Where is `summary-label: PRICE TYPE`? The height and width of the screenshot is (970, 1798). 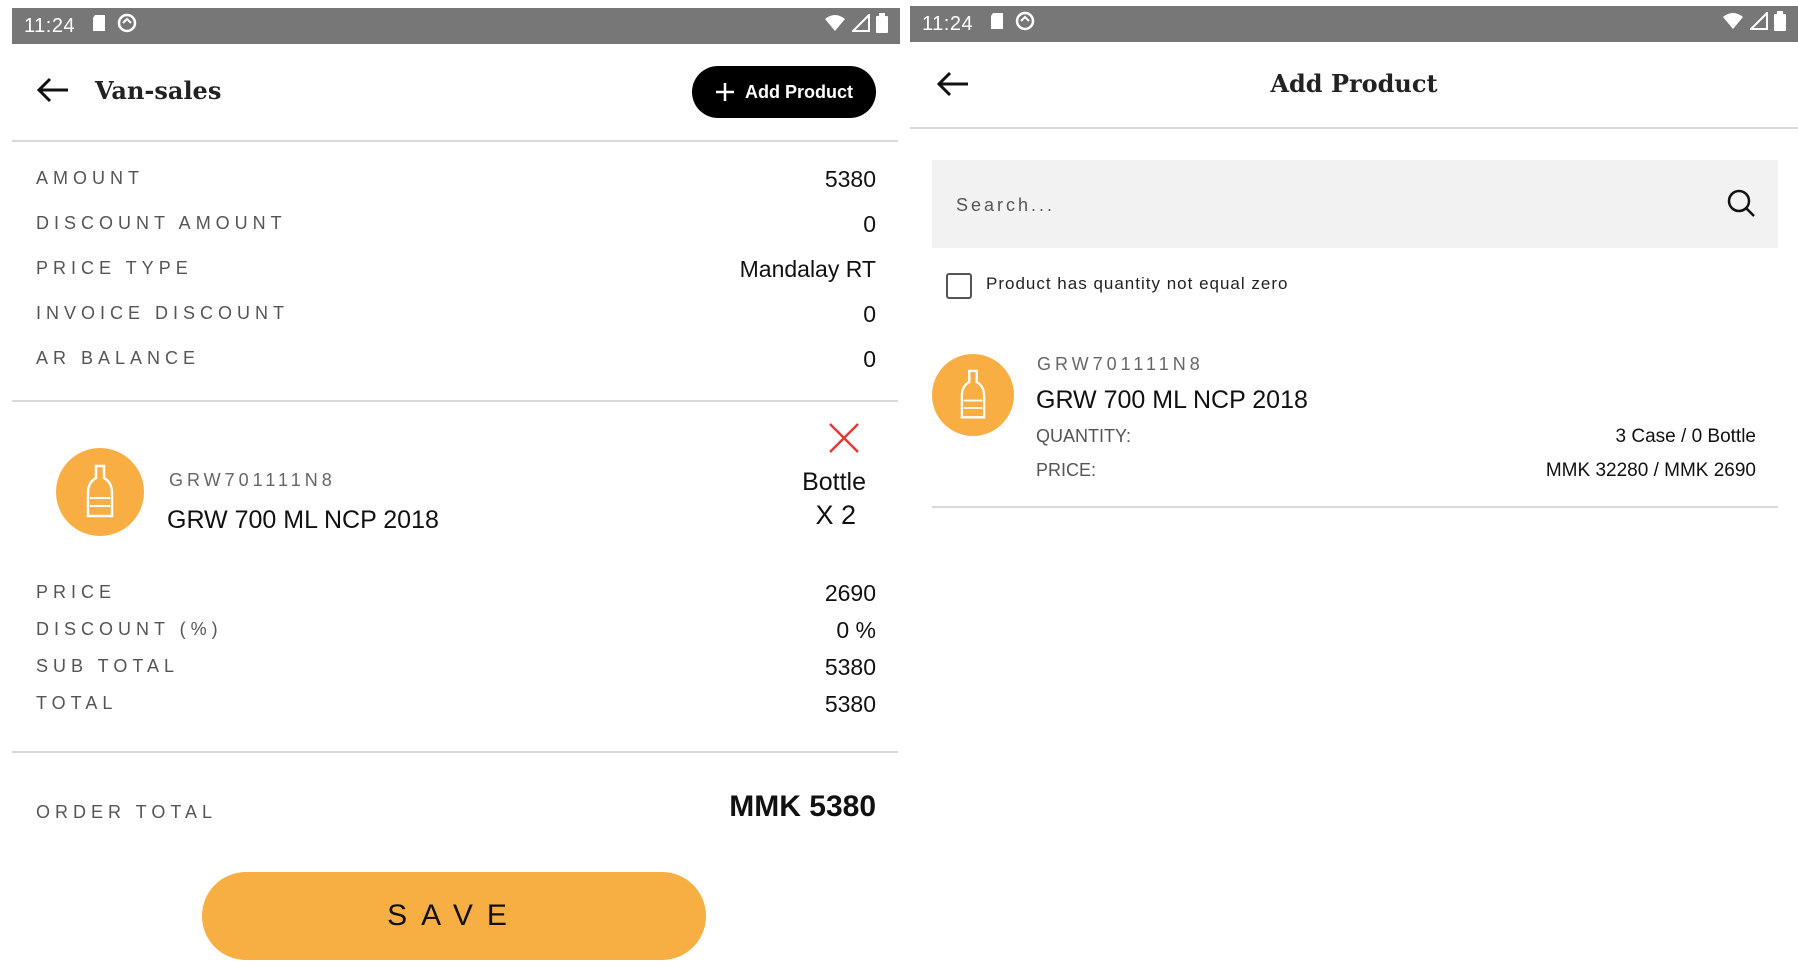
summary-label: PRICE TYPE is located at coordinates (114, 268).